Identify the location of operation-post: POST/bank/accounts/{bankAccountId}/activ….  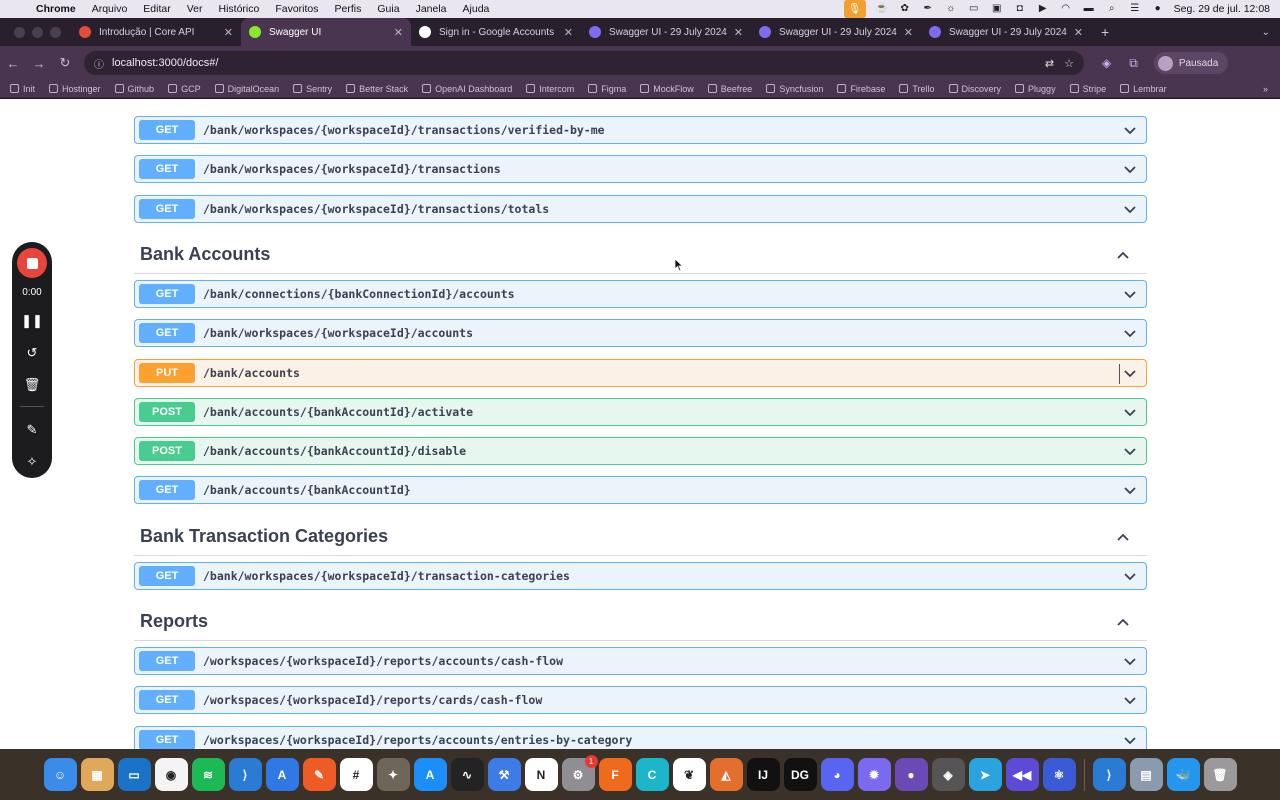
(640, 411).